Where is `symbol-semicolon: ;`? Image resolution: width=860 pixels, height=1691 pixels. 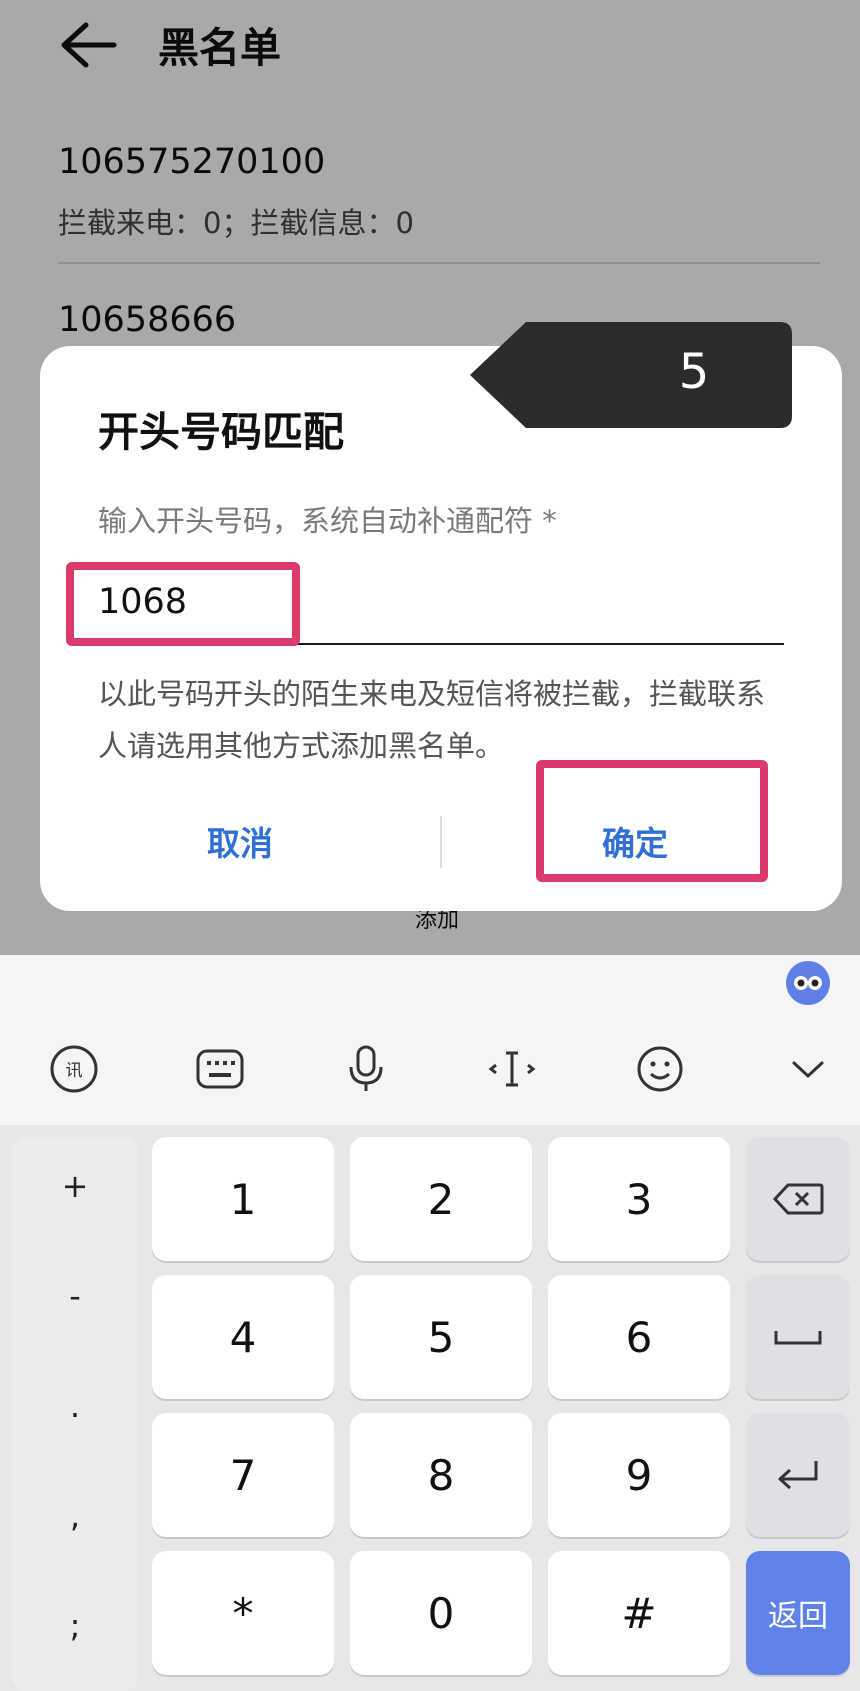 symbol-semicolon: ; is located at coordinates (75, 1626).